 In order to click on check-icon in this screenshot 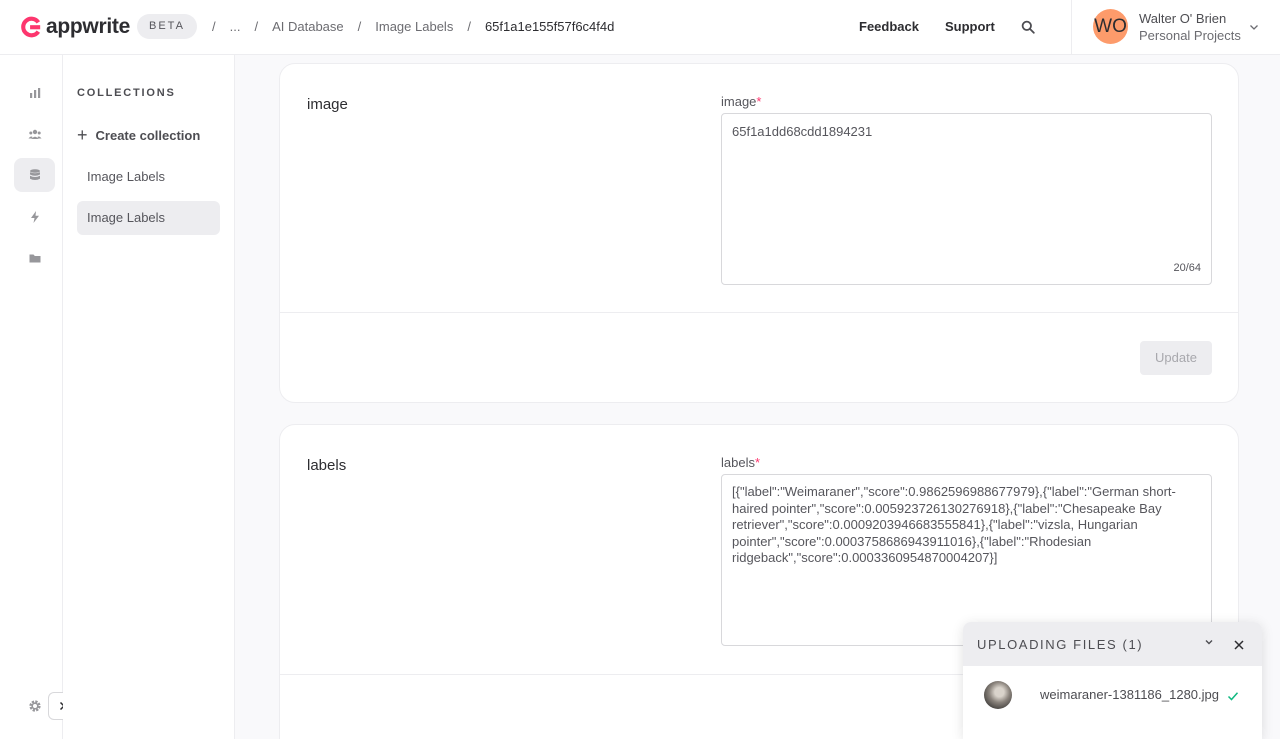, I will do `click(1233, 696)`.